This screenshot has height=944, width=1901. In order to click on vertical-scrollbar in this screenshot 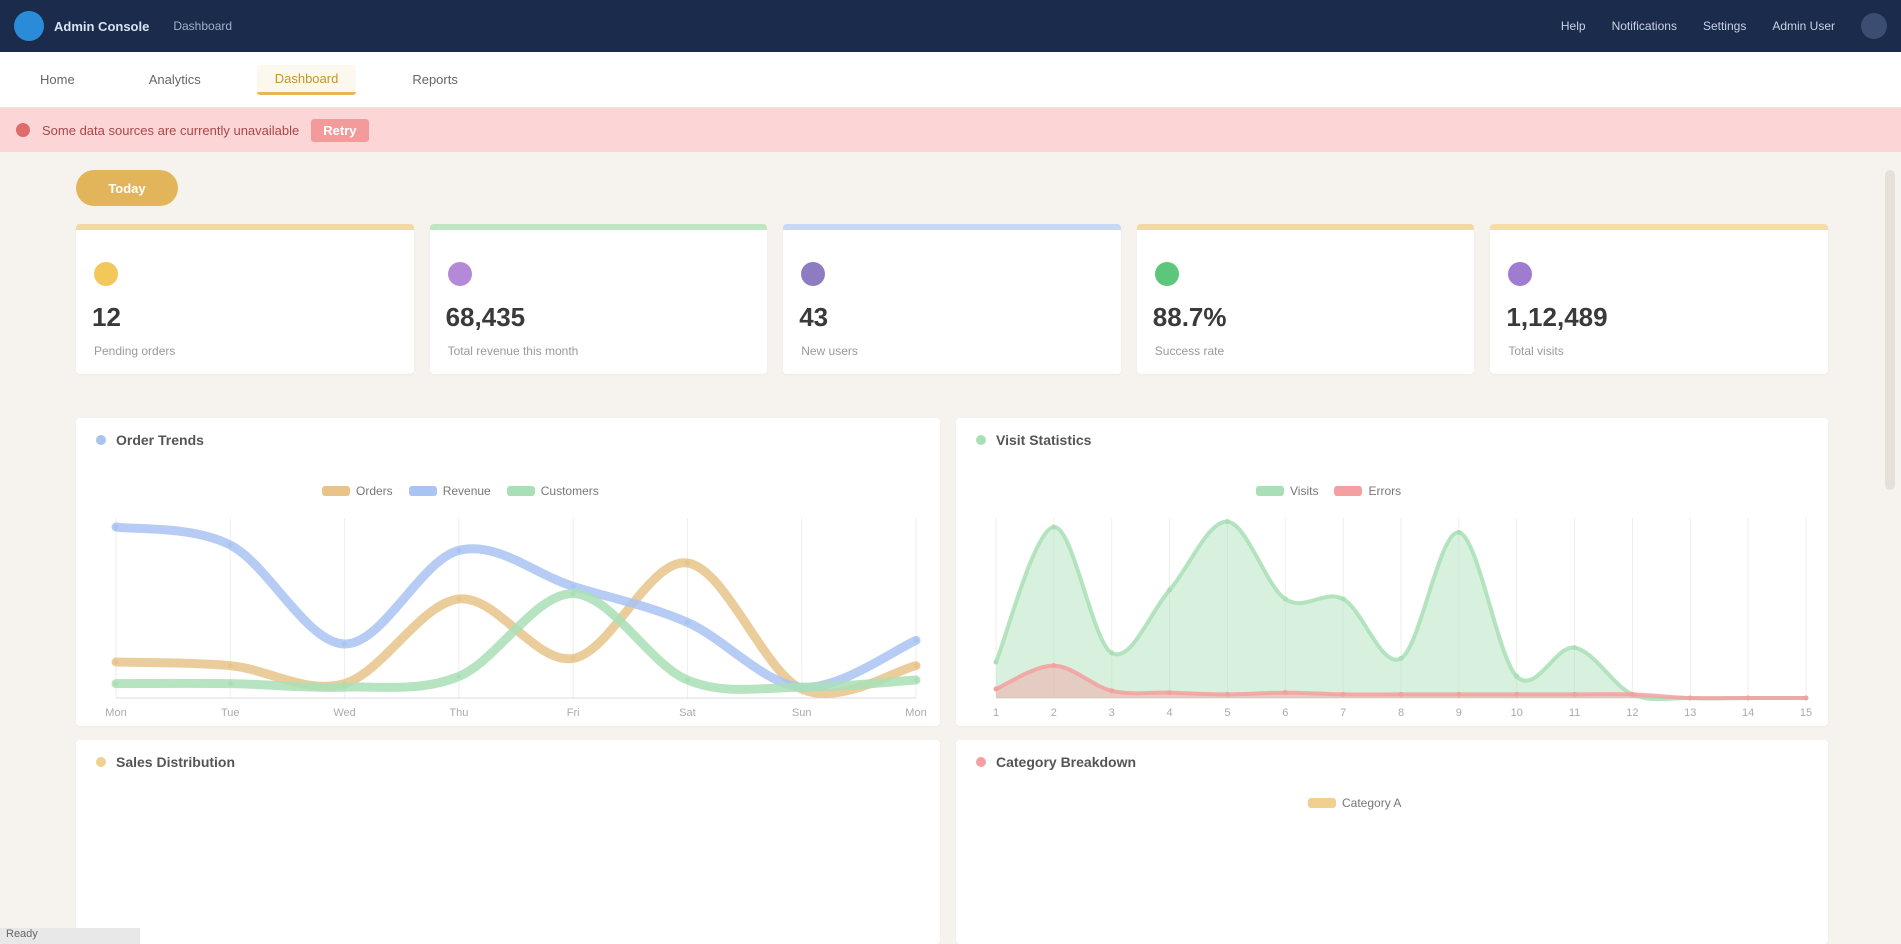, I will do `click(1890, 330)`.